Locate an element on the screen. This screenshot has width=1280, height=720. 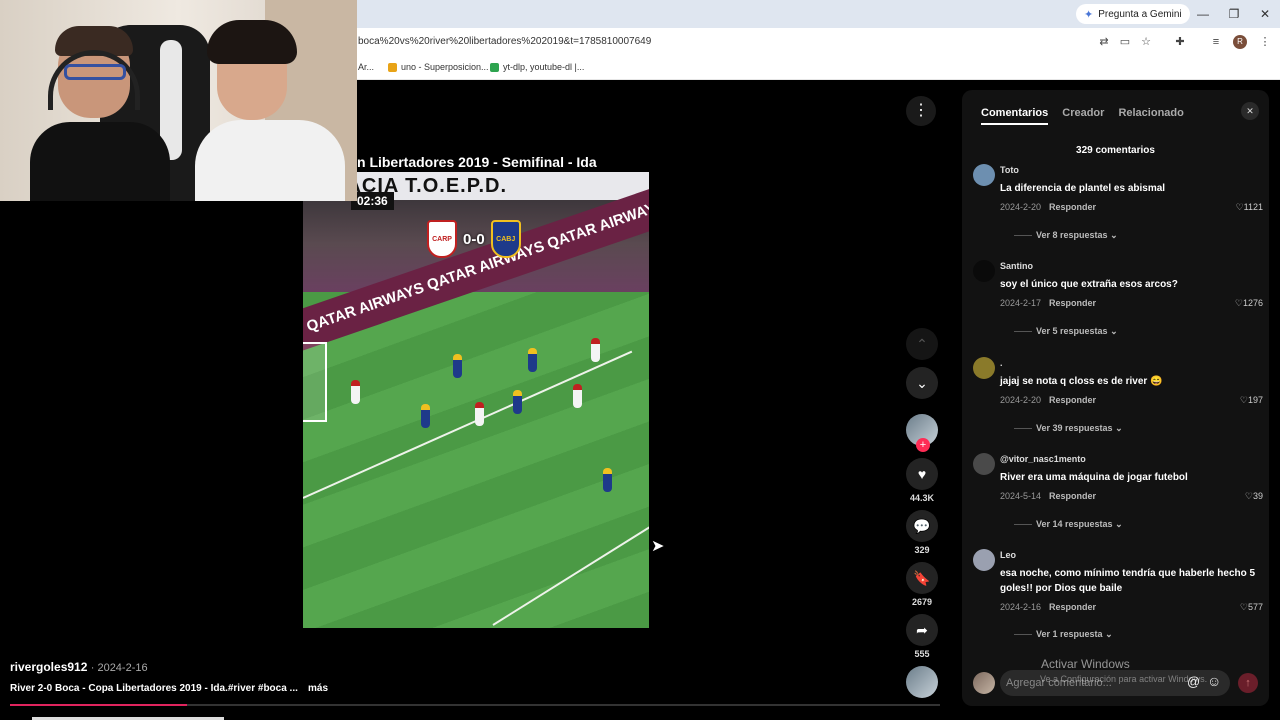
comment-user: Toto is located at coordinates (1009, 170).